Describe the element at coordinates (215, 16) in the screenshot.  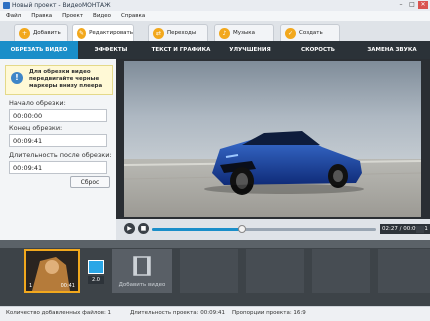
I see `menu-bar: Файл Правка Проект Видео Справка` at that location.